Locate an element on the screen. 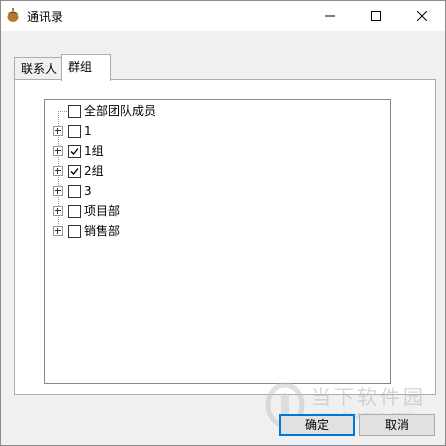  title-bar: 通讯录 is located at coordinates (223, 16).